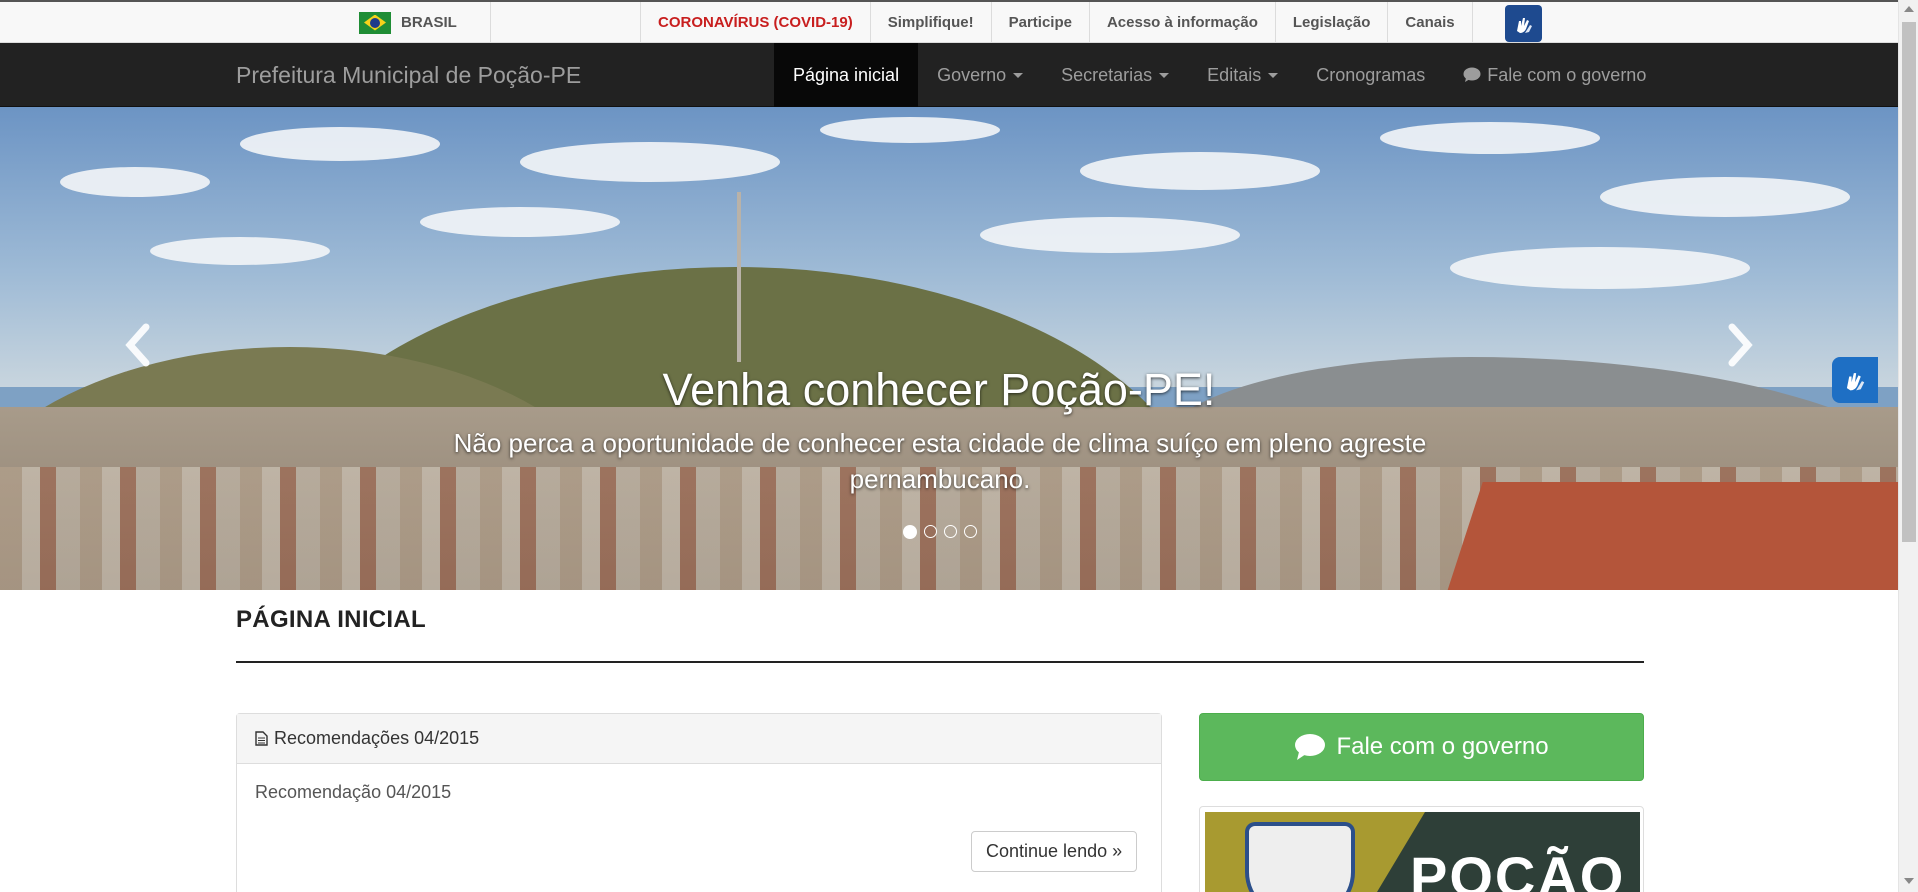  What do you see at coordinates (972, 74) in the screenshot?
I see `nav-item-label: Governo` at bounding box center [972, 74].